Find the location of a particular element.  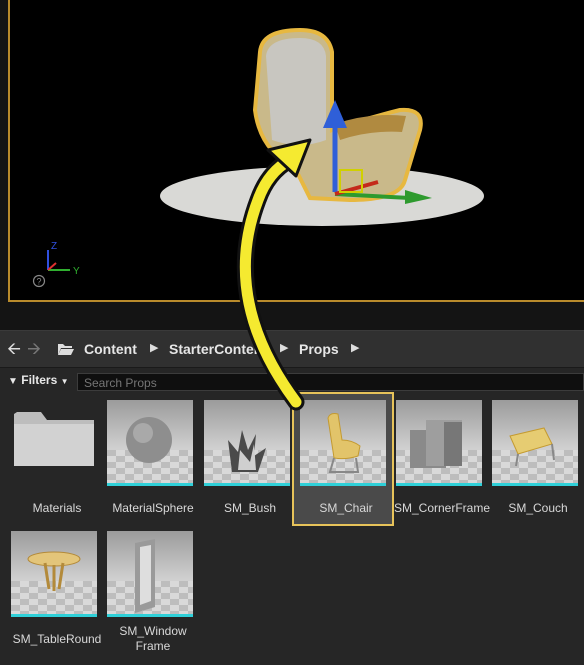

axis-indicator: Z Y is located at coordinates (63, 259).